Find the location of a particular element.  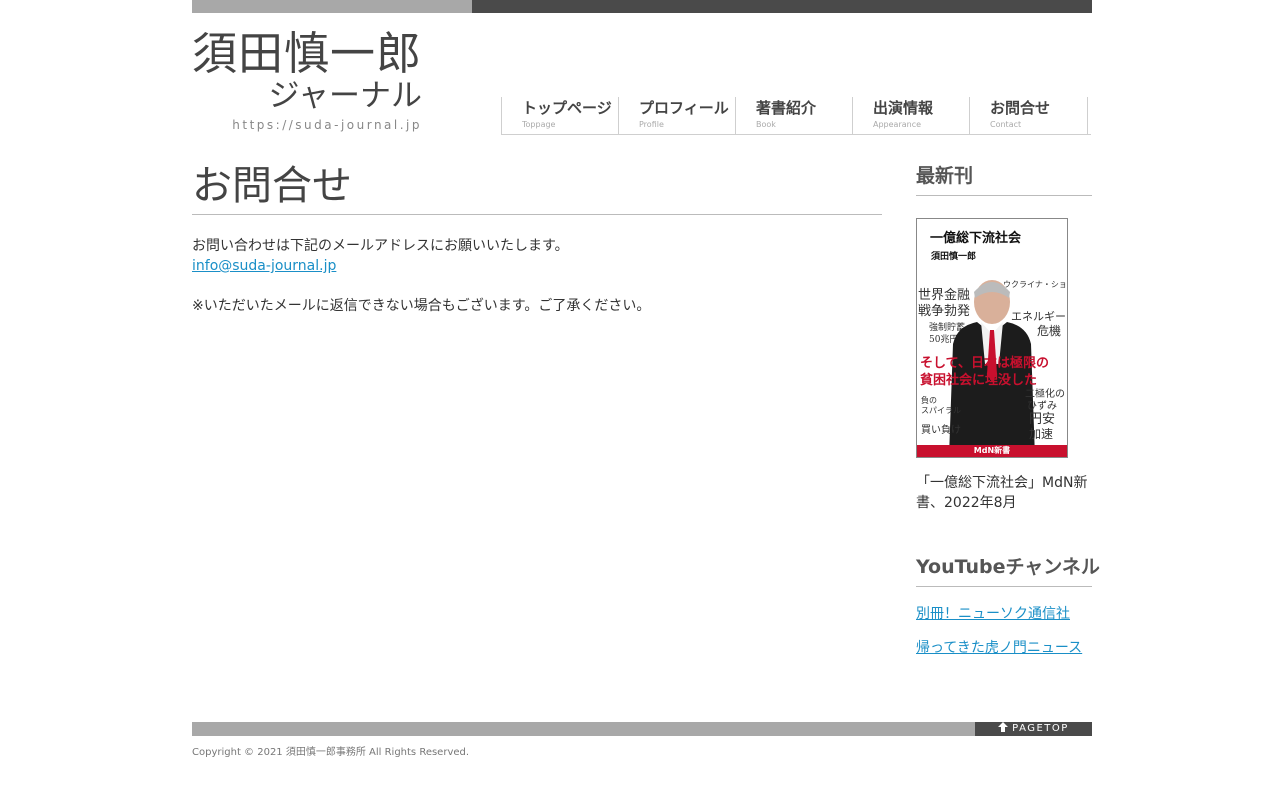

nav-item-profile: プロフィール Profile is located at coordinates (676, 115).